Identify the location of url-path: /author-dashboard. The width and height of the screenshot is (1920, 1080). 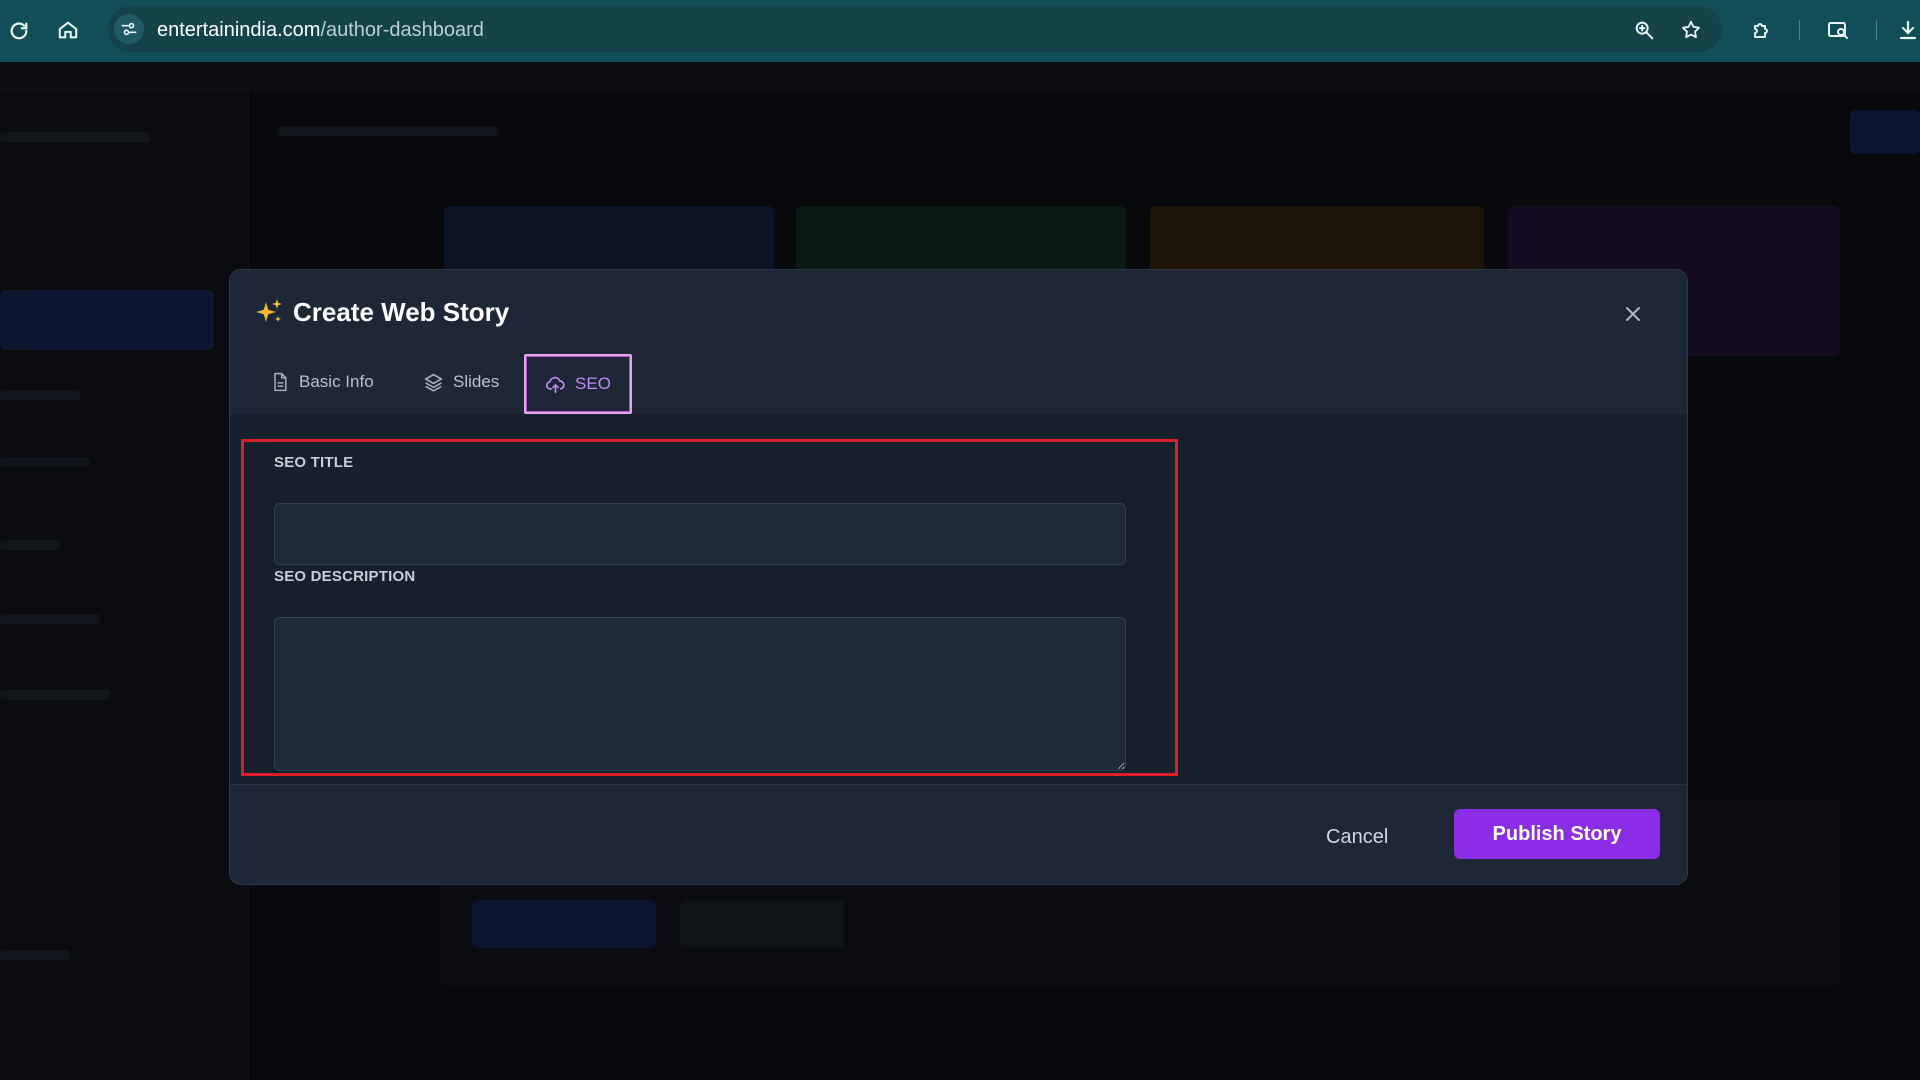
(402, 30).